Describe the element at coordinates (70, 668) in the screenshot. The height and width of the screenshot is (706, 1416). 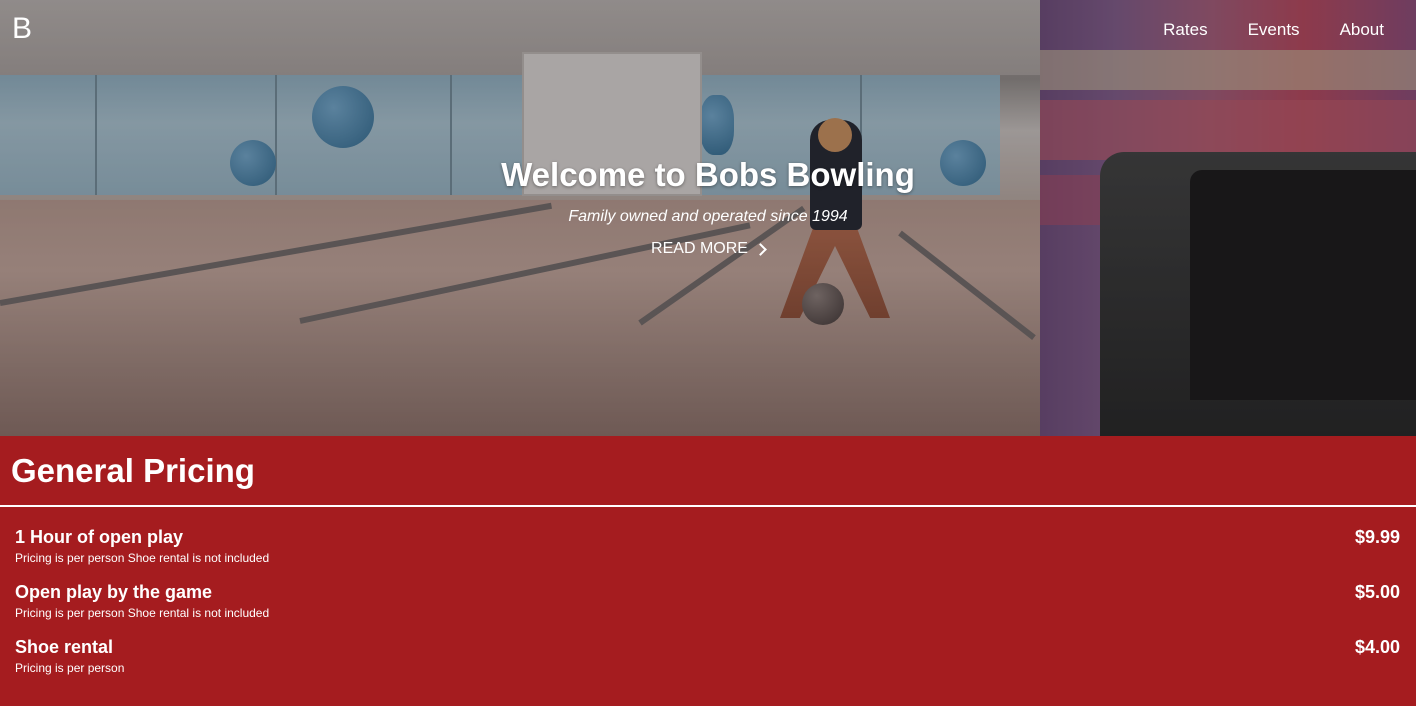
I see `pricing-item-note: Pricing is per person` at that location.